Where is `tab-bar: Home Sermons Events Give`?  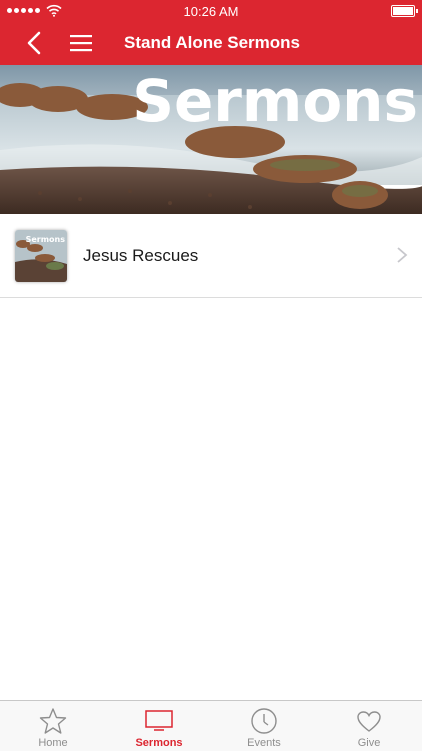 tab-bar: Home Sermons Events Give is located at coordinates (211, 725).